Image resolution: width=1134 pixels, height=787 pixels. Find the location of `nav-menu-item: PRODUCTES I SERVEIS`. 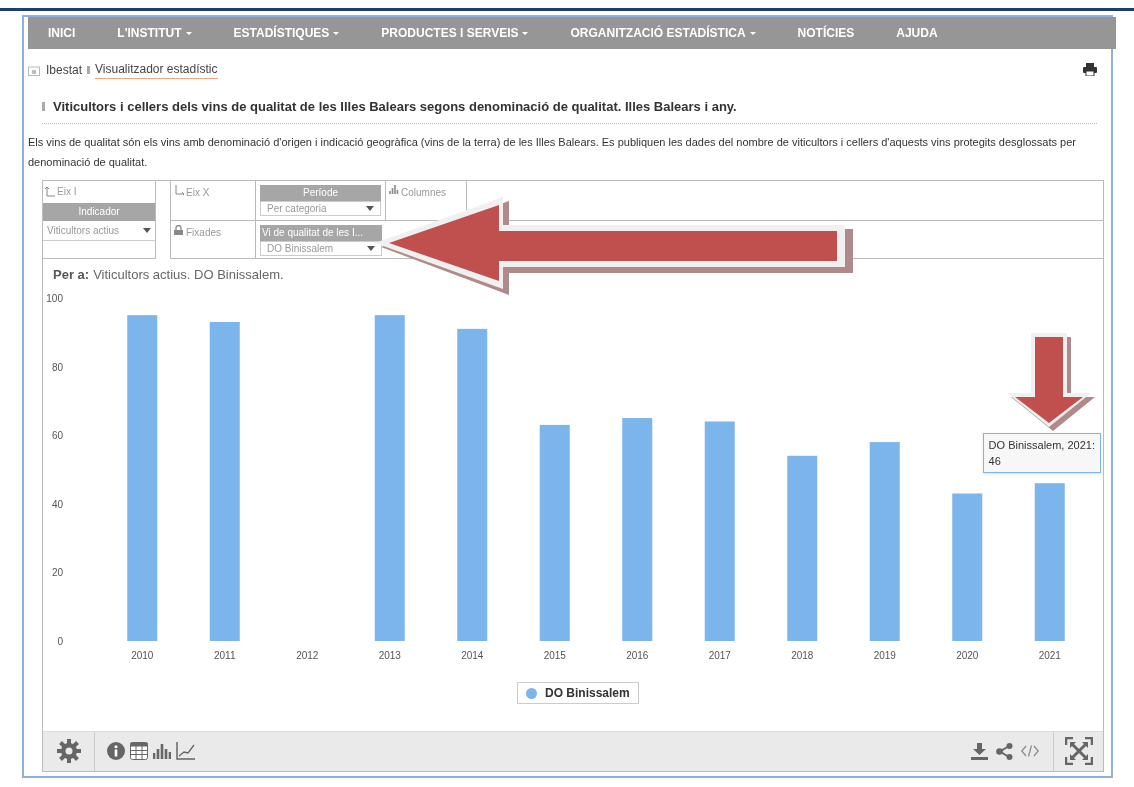

nav-menu-item: PRODUCTES I SERVEIS is located at coordinates (455, 33).